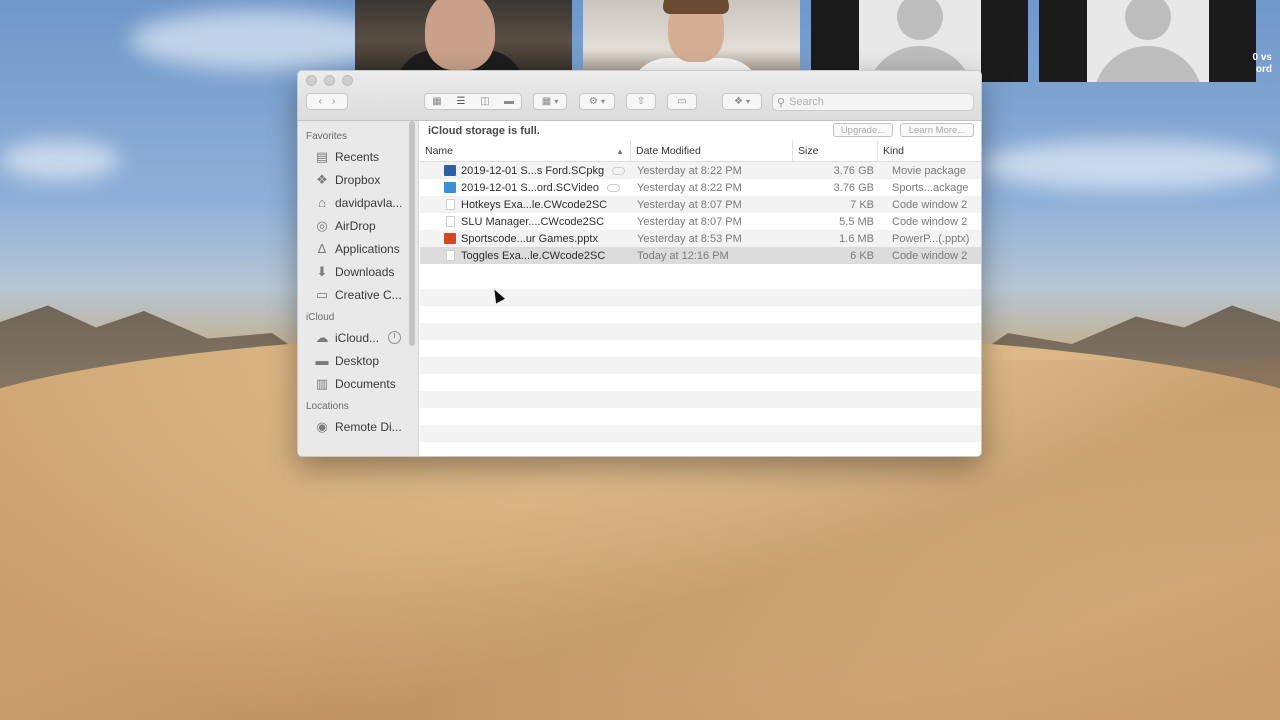 This screenshot has height=720, width=1280. I want to click on sidebar-item-documents: ▥ Documents, so click(358, 383).